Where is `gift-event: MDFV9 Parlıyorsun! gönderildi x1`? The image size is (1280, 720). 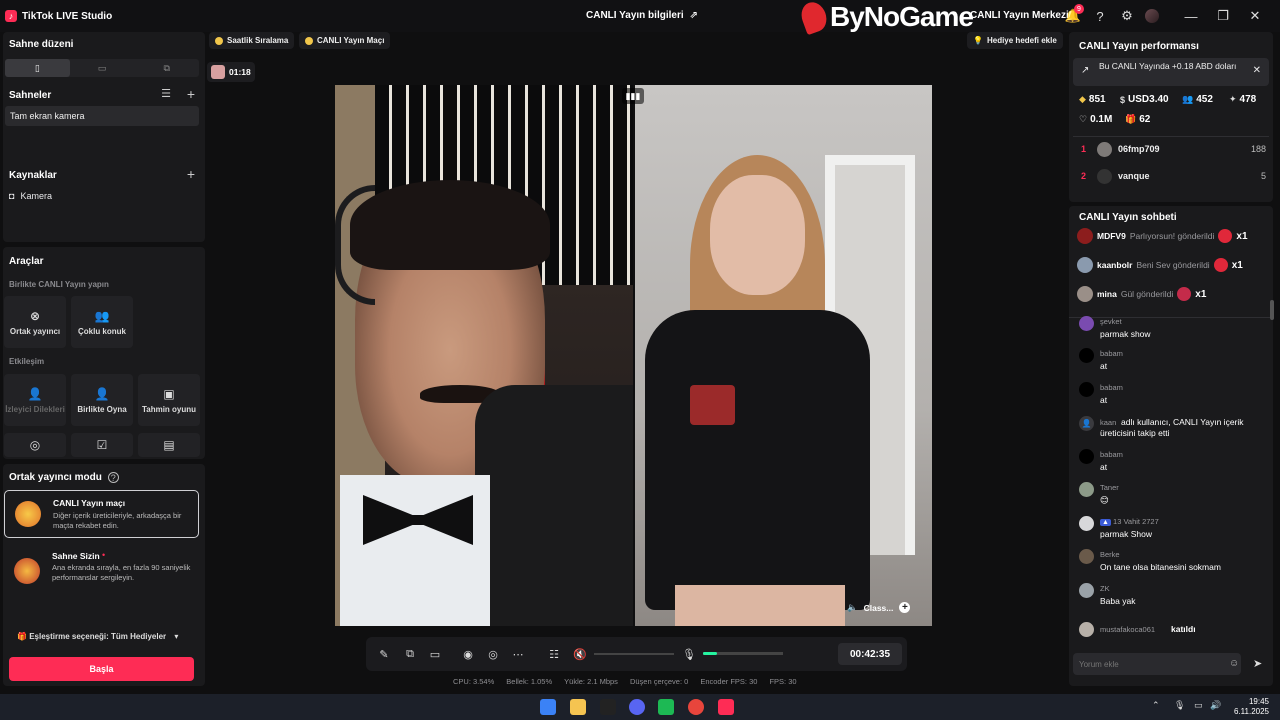 gift-event: MDFV9 Parlıyorsun! gönderildi x1 is located at coordinates (1162, 236).